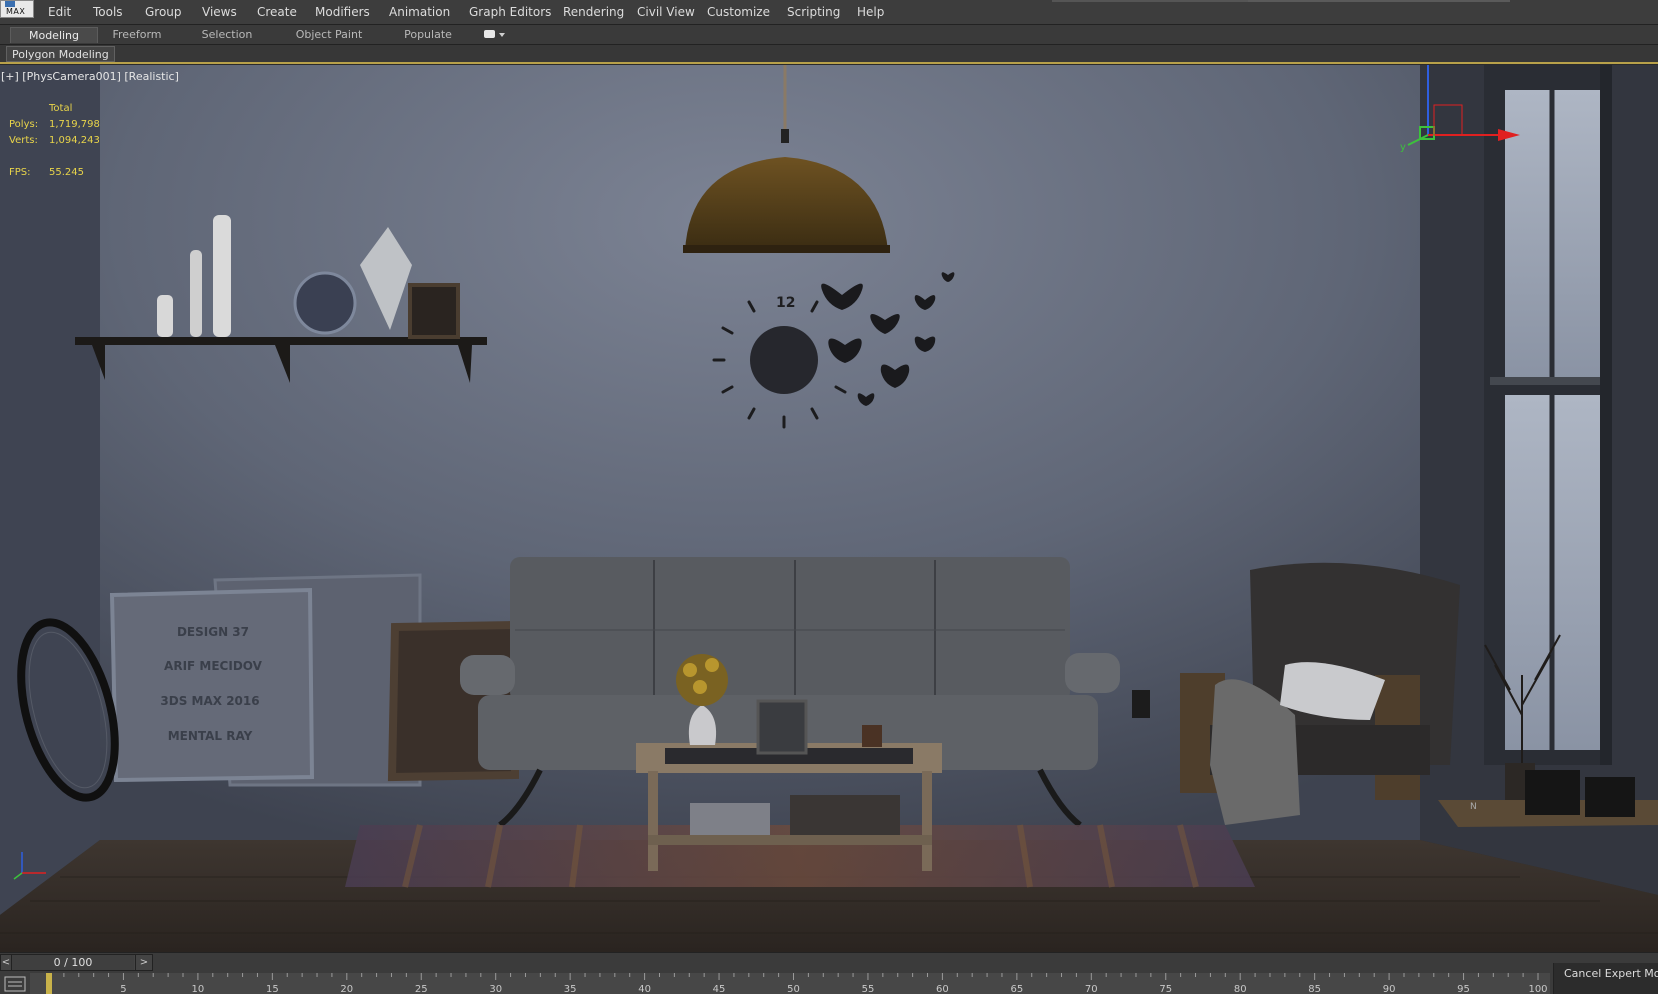 This screenshot has height=994, width=1658. What do you see at coordinates (61, 108) in the screenshot?
I see `stats-total-header: Total` at bounding box center [61, 108].